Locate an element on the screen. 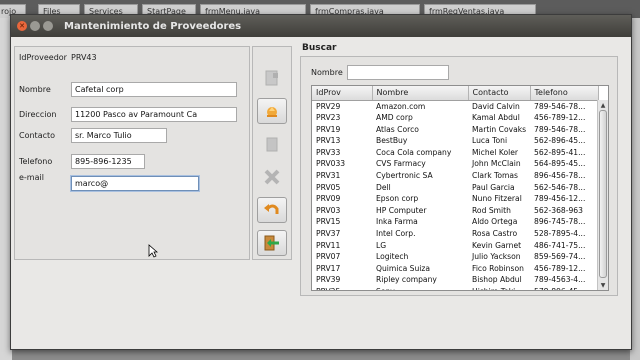 This screenshot has width=640, height=360. nombre-field: Cafetal corp is located at coordinates (154, 89).